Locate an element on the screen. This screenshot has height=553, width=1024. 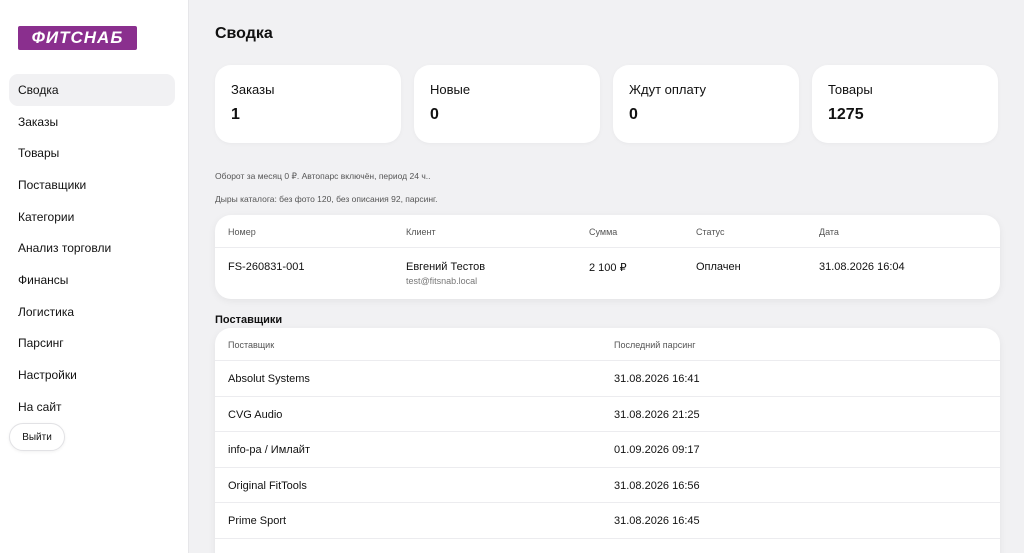
sidebar-item-summary: Сводка is located at coordinates (92, 90).